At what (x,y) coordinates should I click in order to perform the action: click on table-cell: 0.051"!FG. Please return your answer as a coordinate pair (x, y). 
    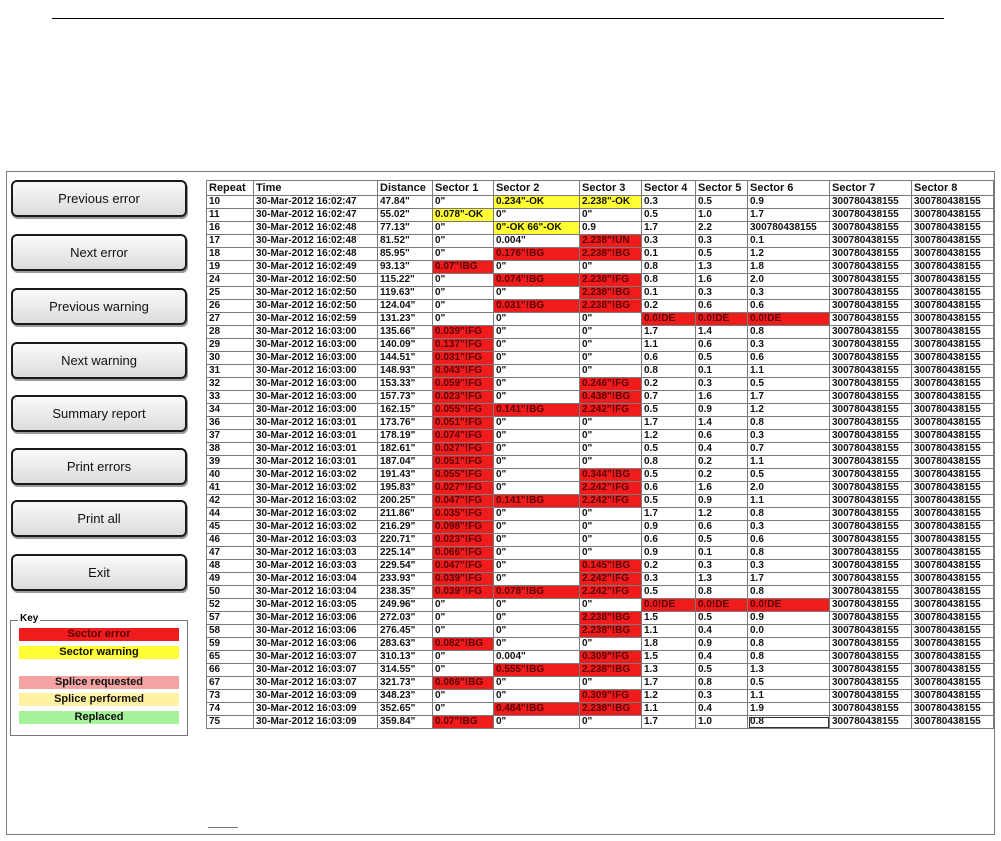
    Looking at the image, I should click on (463, 423).